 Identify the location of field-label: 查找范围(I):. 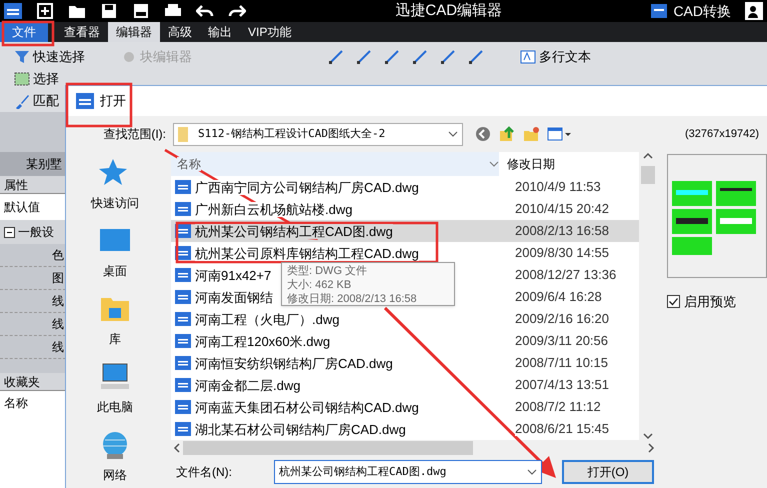
(134, 134).